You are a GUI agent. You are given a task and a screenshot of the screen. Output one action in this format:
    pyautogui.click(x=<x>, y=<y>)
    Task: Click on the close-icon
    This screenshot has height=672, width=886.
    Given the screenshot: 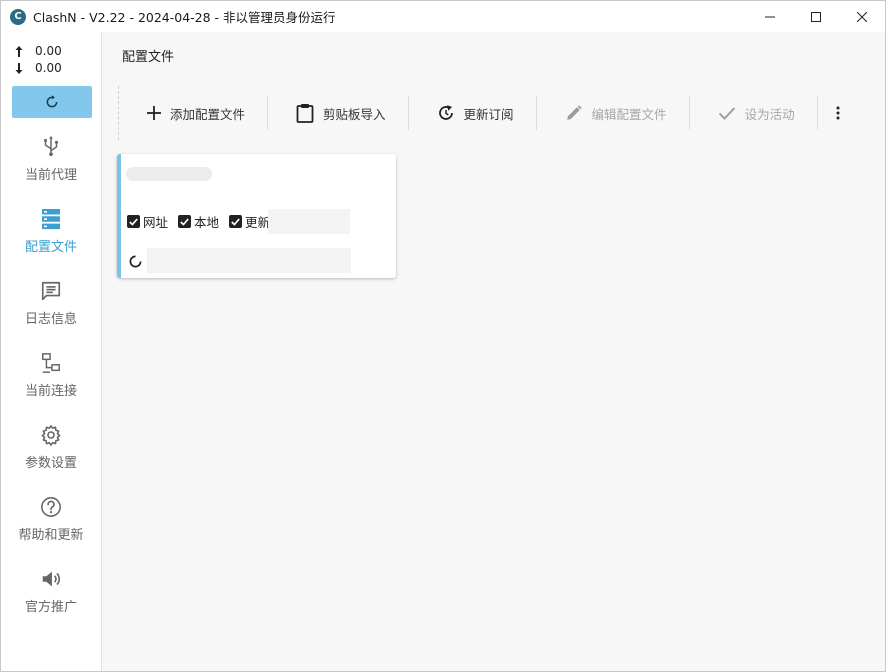 What is the action you would take?
    pyautogui.click(x=862, y=16)
    